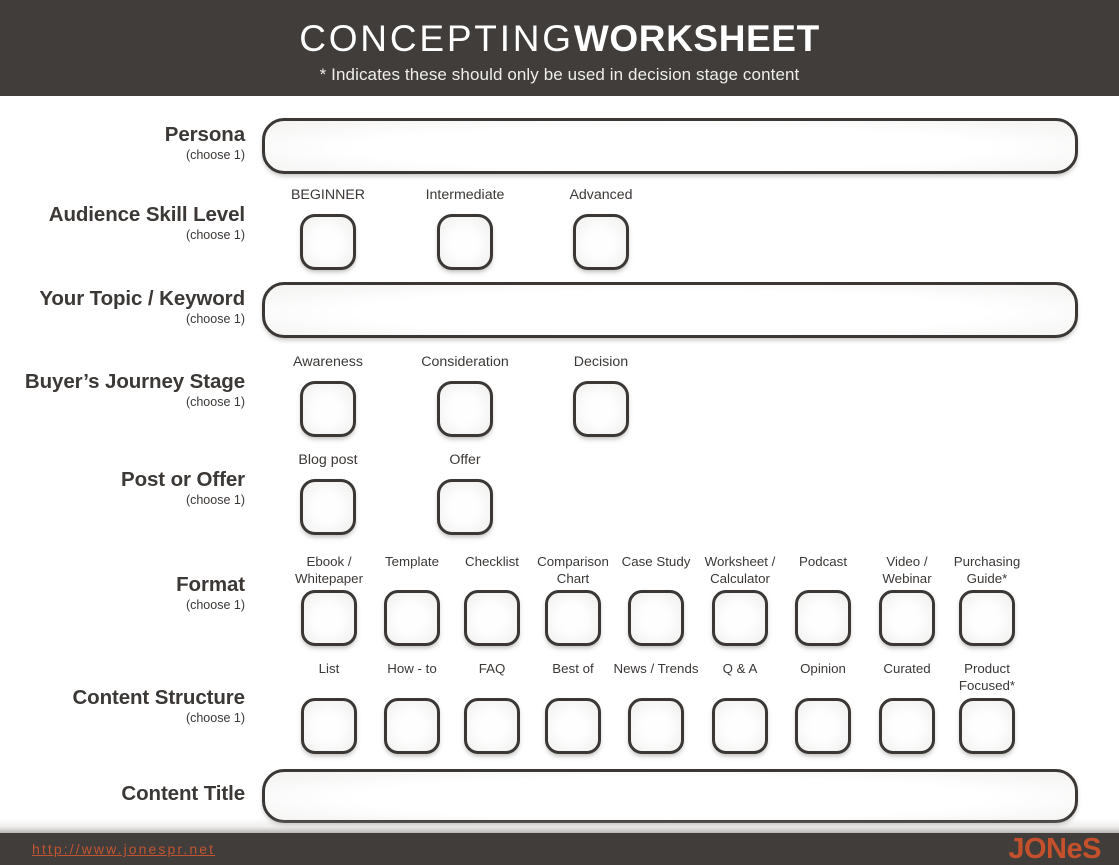 This screenshot has width=1119, height=865. What do you see at coordinates (823, 726) in the screenshot?
I see `checkbox-opinion` at bounding box center [823, 726].